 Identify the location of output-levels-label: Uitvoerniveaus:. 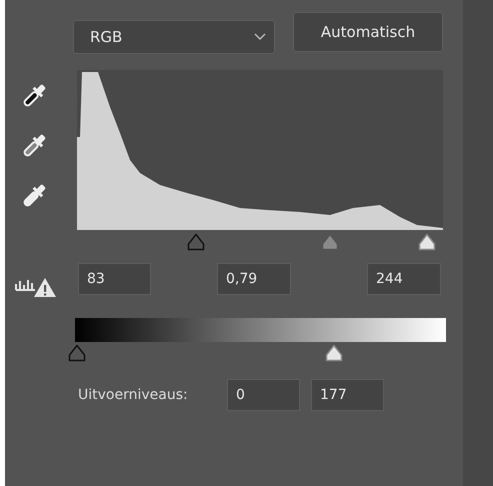
(133, 395).